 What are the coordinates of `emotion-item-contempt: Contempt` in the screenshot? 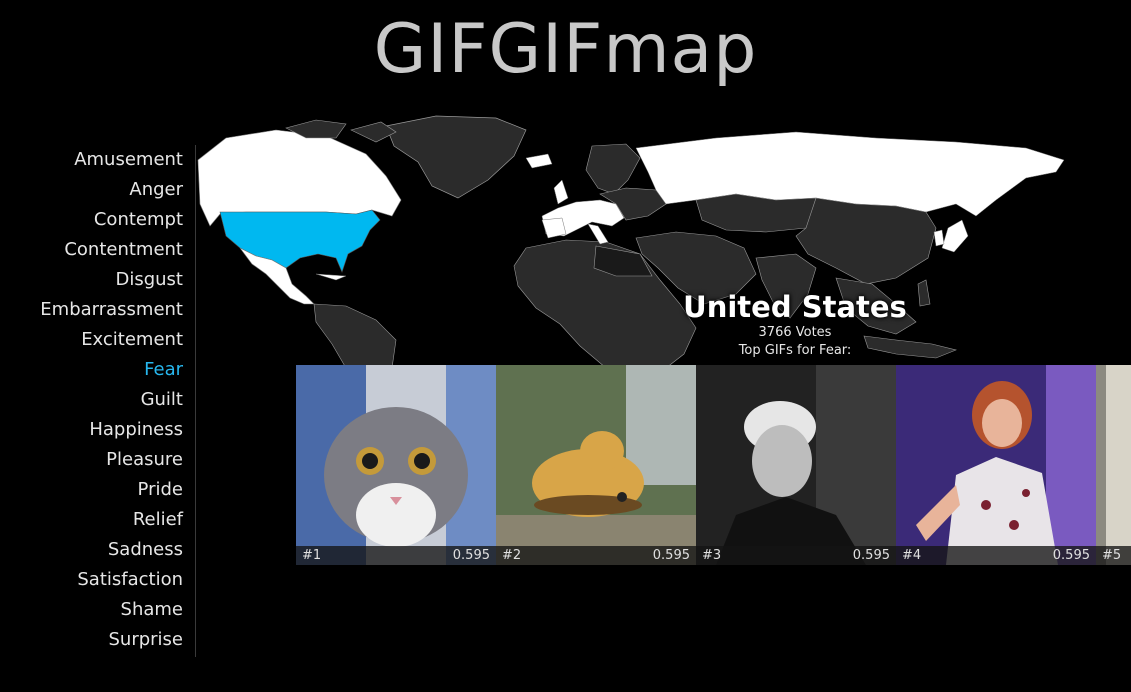 It's located at (138, 220).